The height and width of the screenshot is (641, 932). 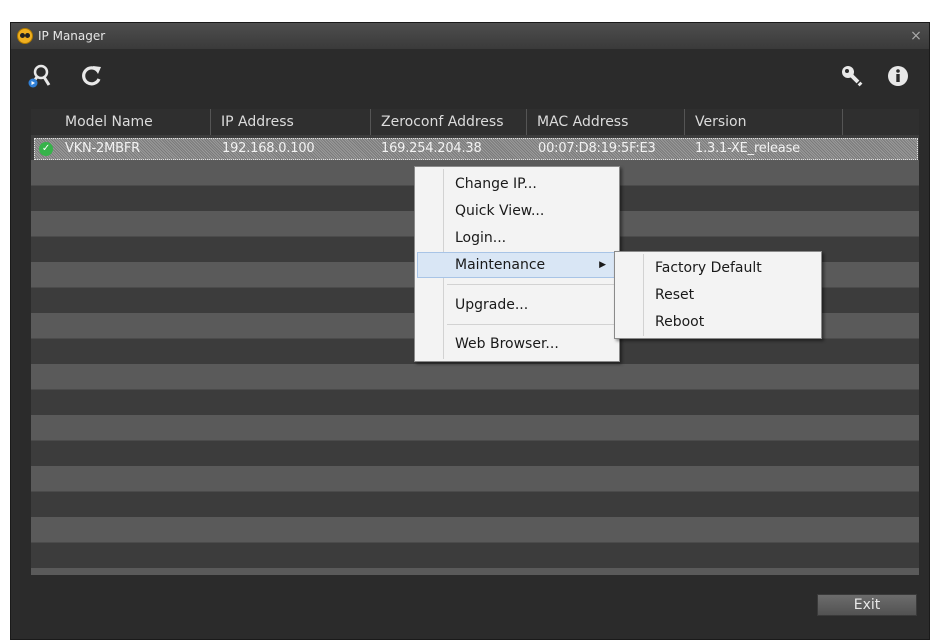 What do you see at coordinates (46, 149) in the screenshot?
I see `check-icon: ✓` at bounding box center [46, 149].